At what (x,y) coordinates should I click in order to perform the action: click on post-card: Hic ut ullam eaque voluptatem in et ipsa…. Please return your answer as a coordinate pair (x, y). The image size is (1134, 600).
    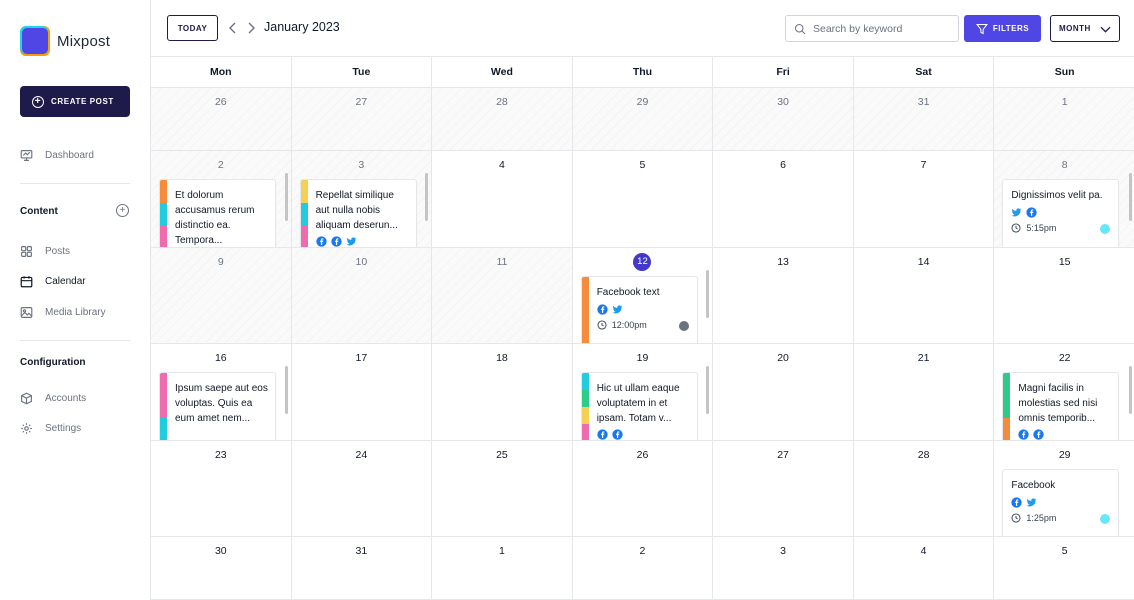
    Looking at the image, I should click on (639, 406).